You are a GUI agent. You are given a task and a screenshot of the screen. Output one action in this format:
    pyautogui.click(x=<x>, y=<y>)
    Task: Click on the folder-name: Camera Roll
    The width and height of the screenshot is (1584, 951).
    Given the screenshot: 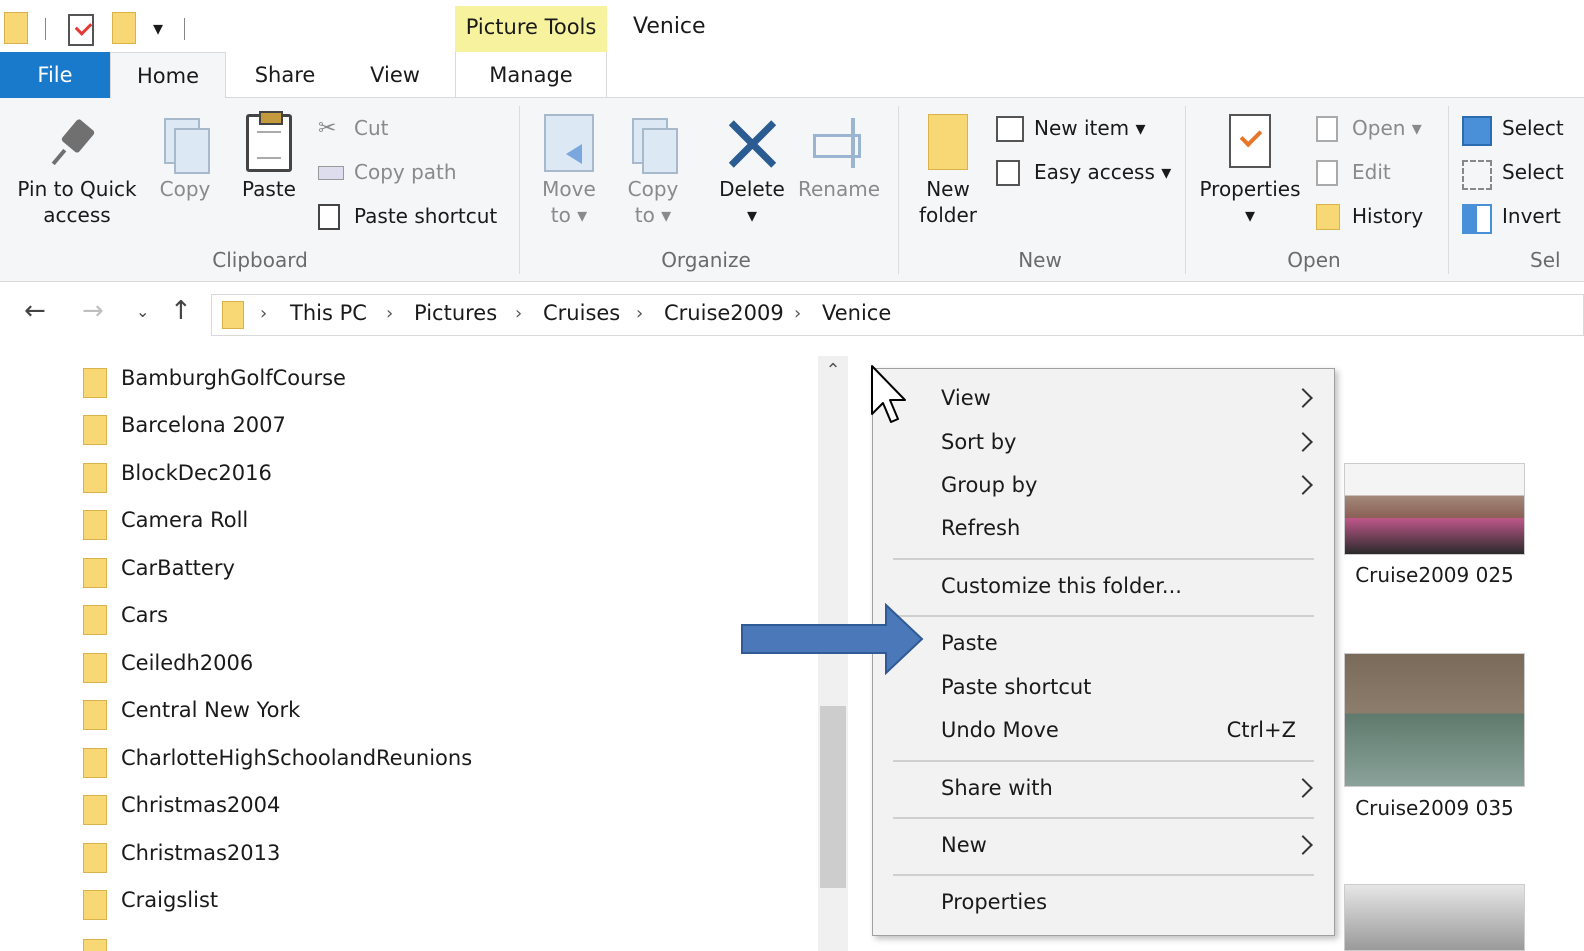 What is the action you would take?
    pyautogui.click(x=185, y=520)
    